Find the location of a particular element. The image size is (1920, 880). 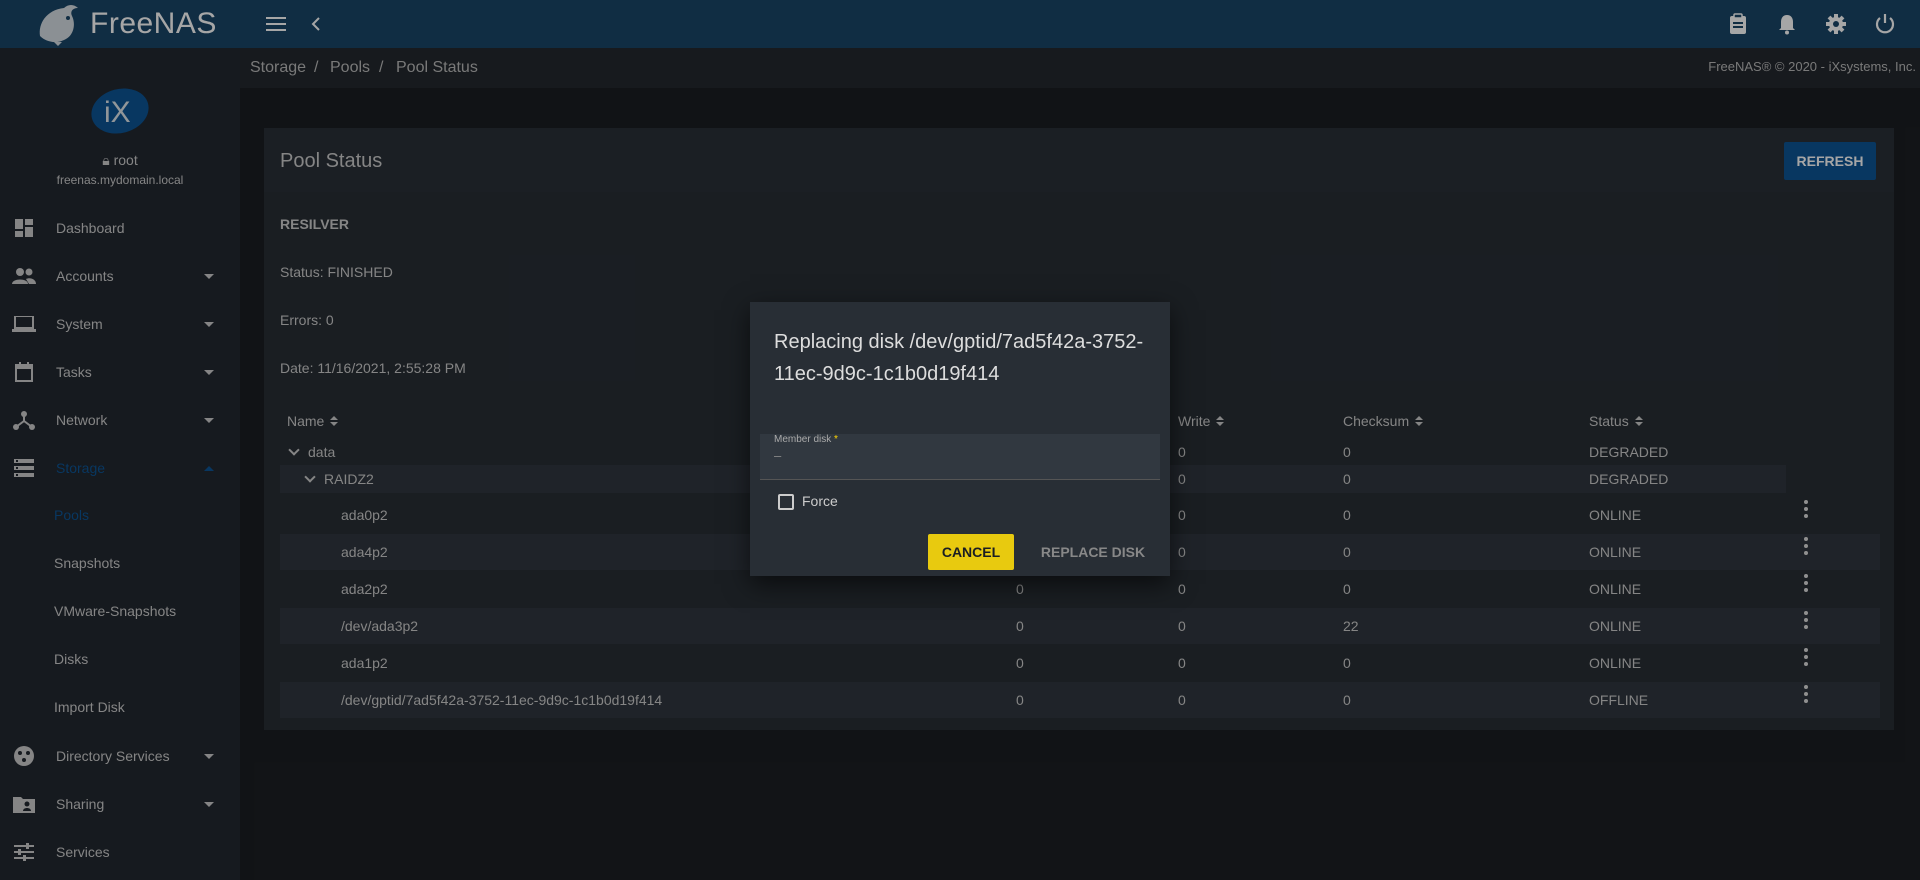

cancel-button: CANCEL is located at coordinates (971, 552).